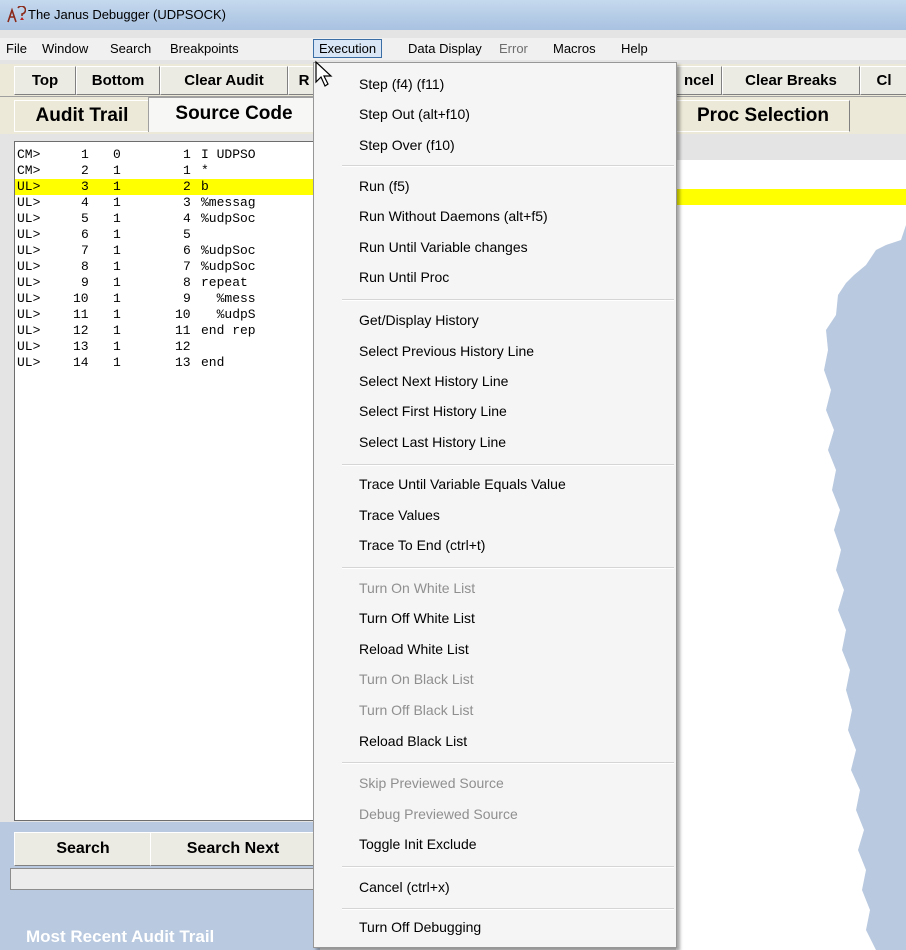 The height and width of the screenshot is (950, 906). What do you see at coordinates (187, 218) in the screenshot?
I see `line-source-number: 4` at bounding box center [187, 218].